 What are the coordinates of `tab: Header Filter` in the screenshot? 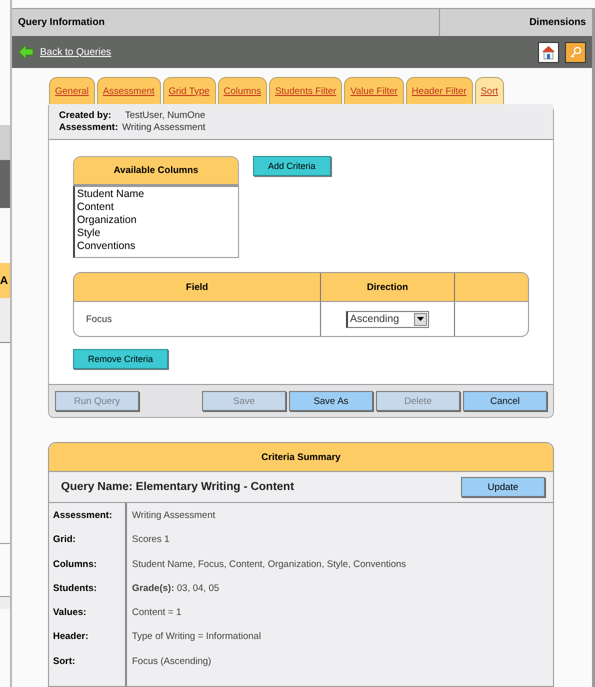 It's located at (439, 90).